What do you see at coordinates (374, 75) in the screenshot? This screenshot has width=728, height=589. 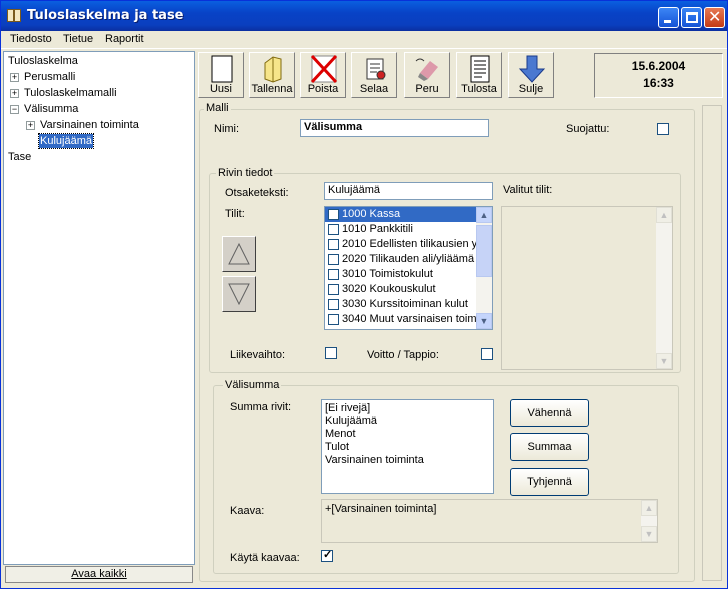 I see `browse-button: Selaa` at bounding box center [374, 75].